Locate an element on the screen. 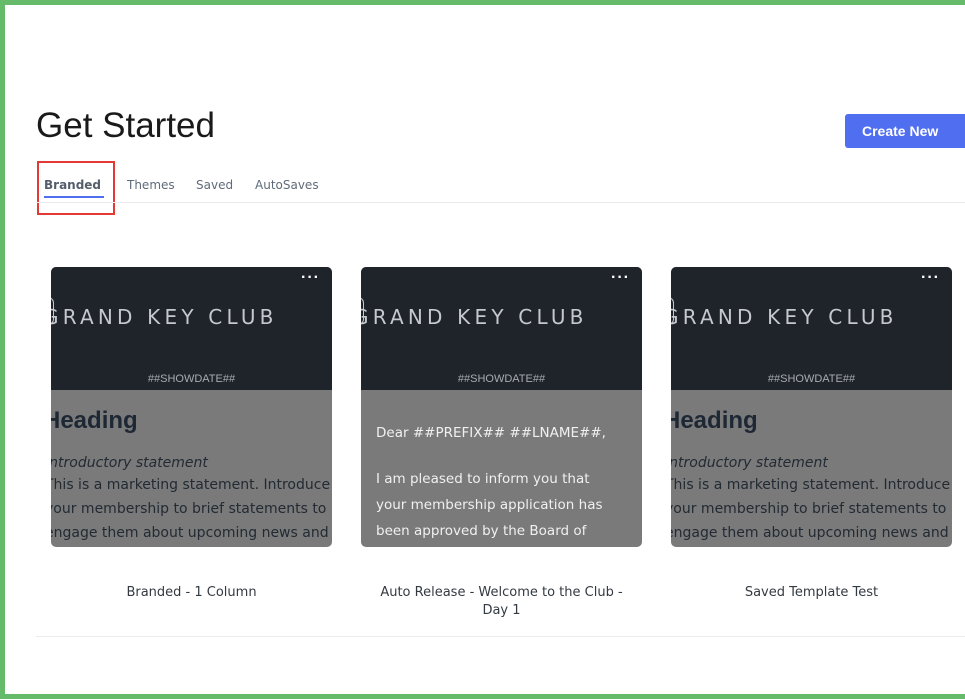 The height and width of the screenshot is (699, 965). card-preview-line: been approved by the Board of is located at coordinates (481, 531).